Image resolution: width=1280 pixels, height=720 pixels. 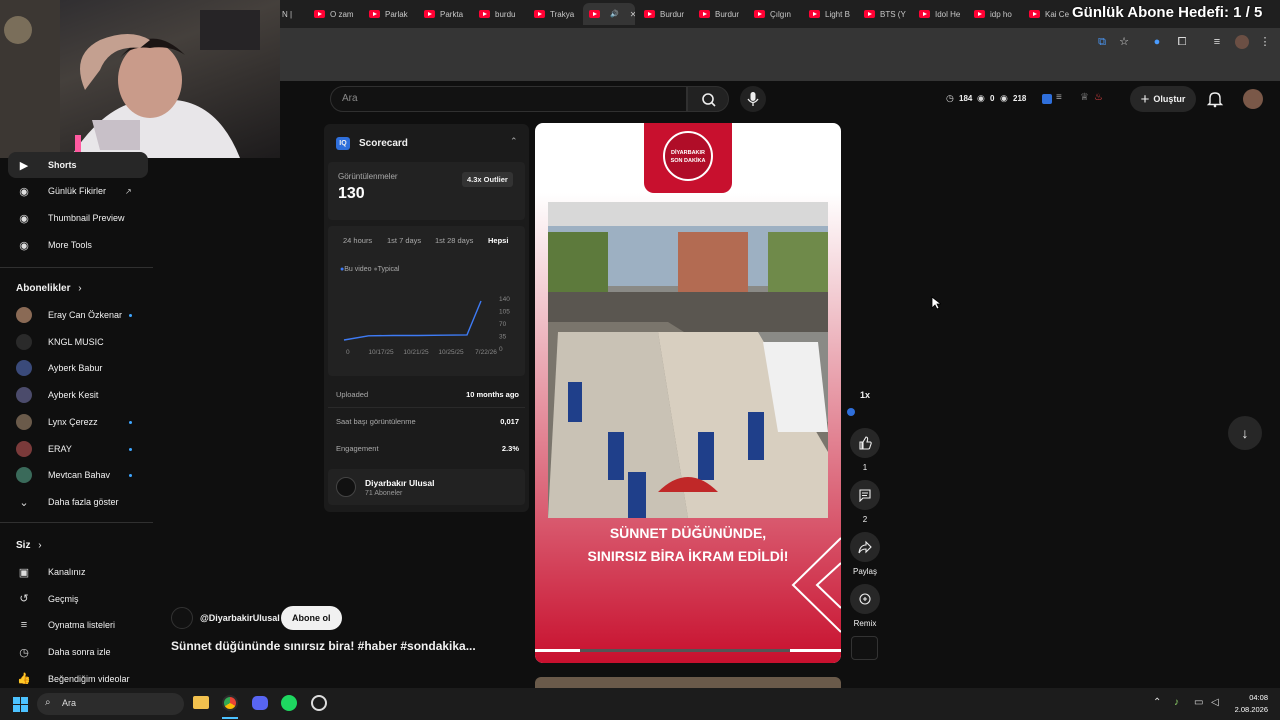 I want to click on spotify-icon, so click(x=289, y=703).